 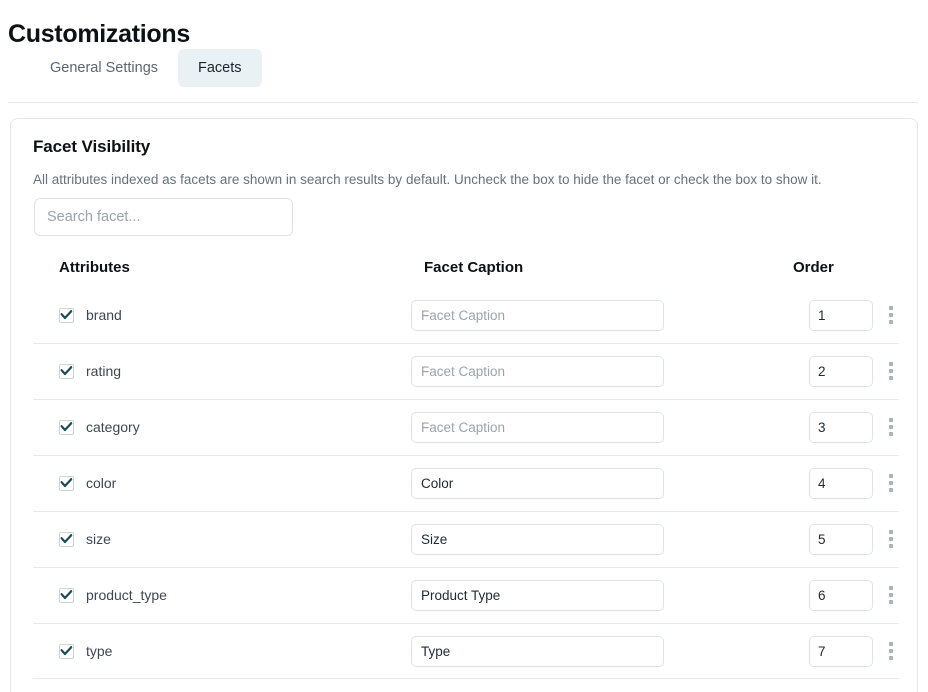 I want to click on table-row-size: size, so click(x=466, y=539).